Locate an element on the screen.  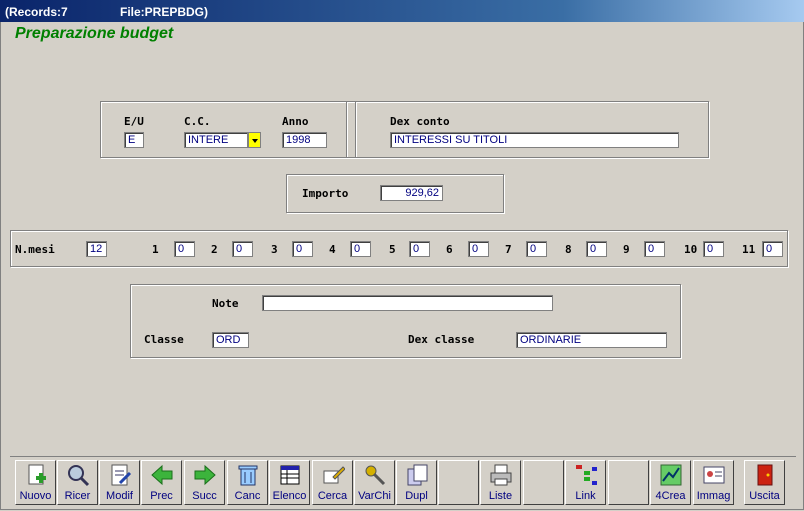
arrow-left-icon is located at coordinates (162, 475).